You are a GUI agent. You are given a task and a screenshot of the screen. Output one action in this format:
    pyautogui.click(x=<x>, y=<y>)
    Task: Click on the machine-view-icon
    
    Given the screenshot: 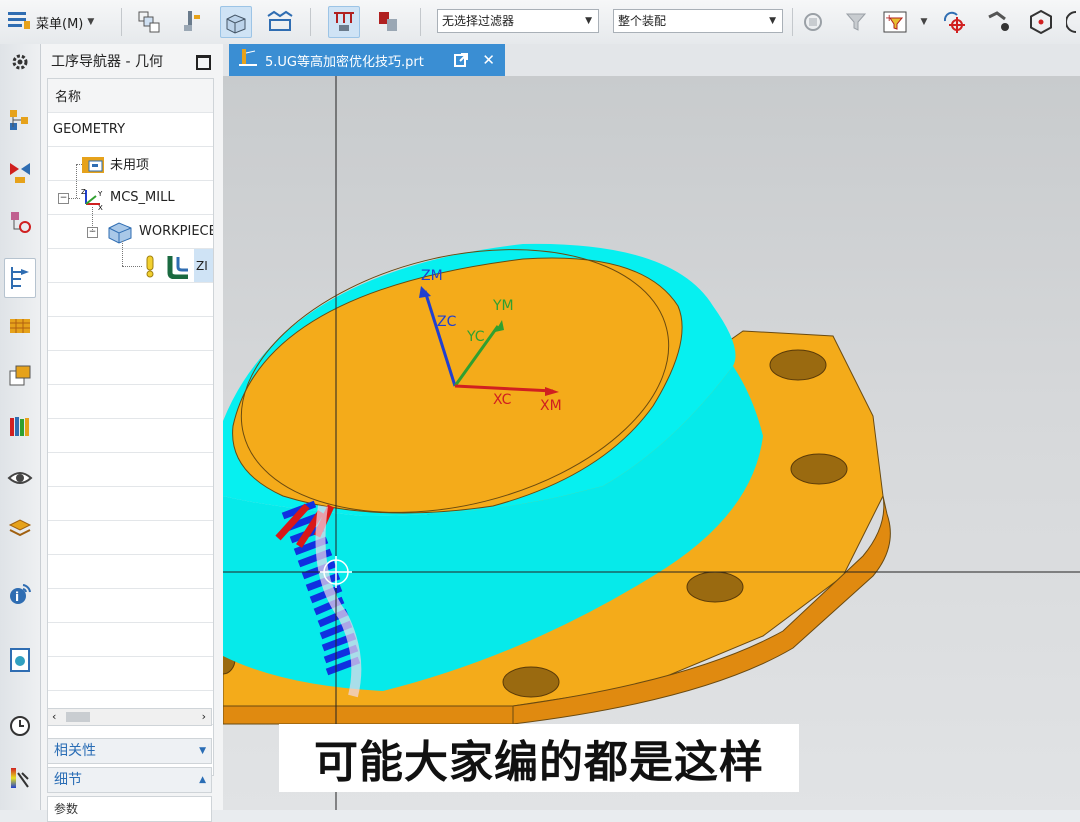 What is the action you would take?
    pyautogui.click(x=388, y=21)
    